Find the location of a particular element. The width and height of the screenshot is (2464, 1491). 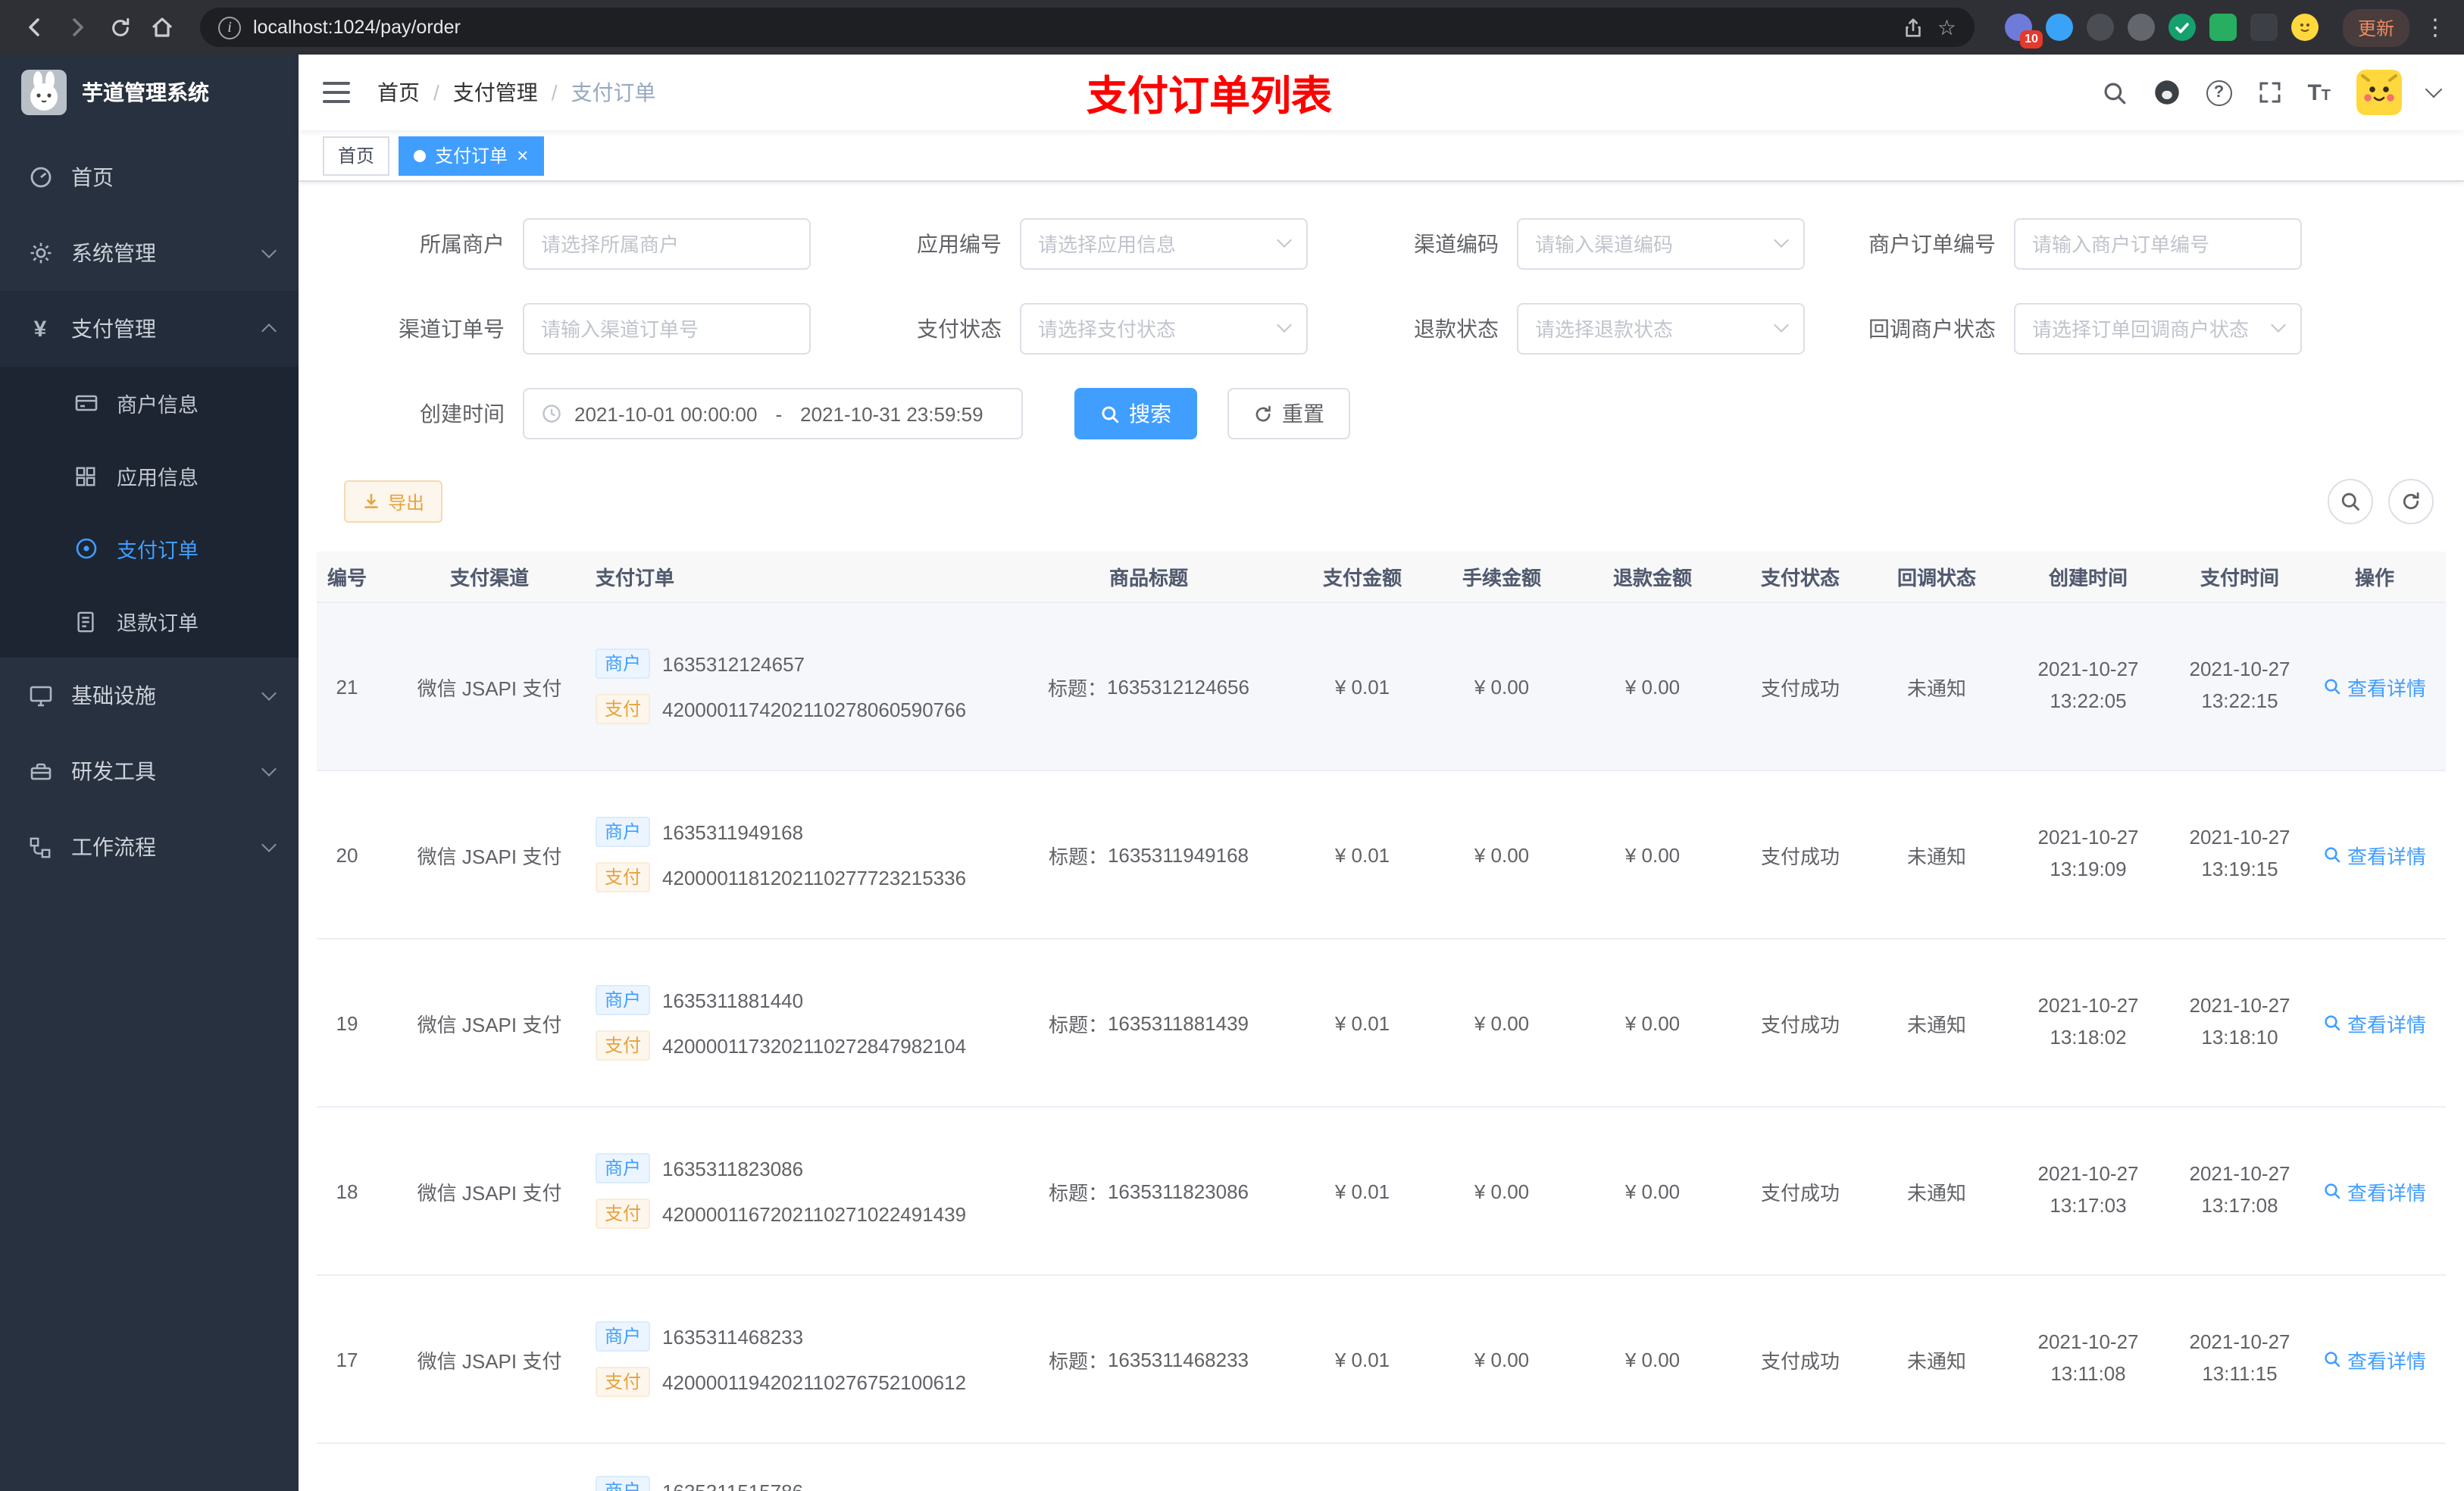

extension-puzzle-icon is located at coordinates (2264, 27).